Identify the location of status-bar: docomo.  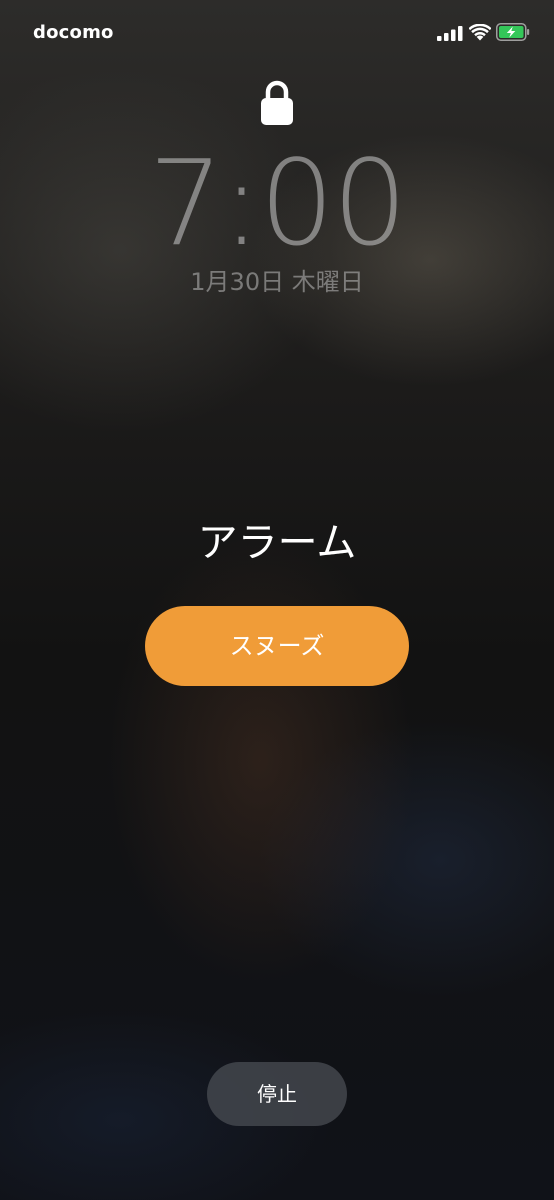
(277, 35).